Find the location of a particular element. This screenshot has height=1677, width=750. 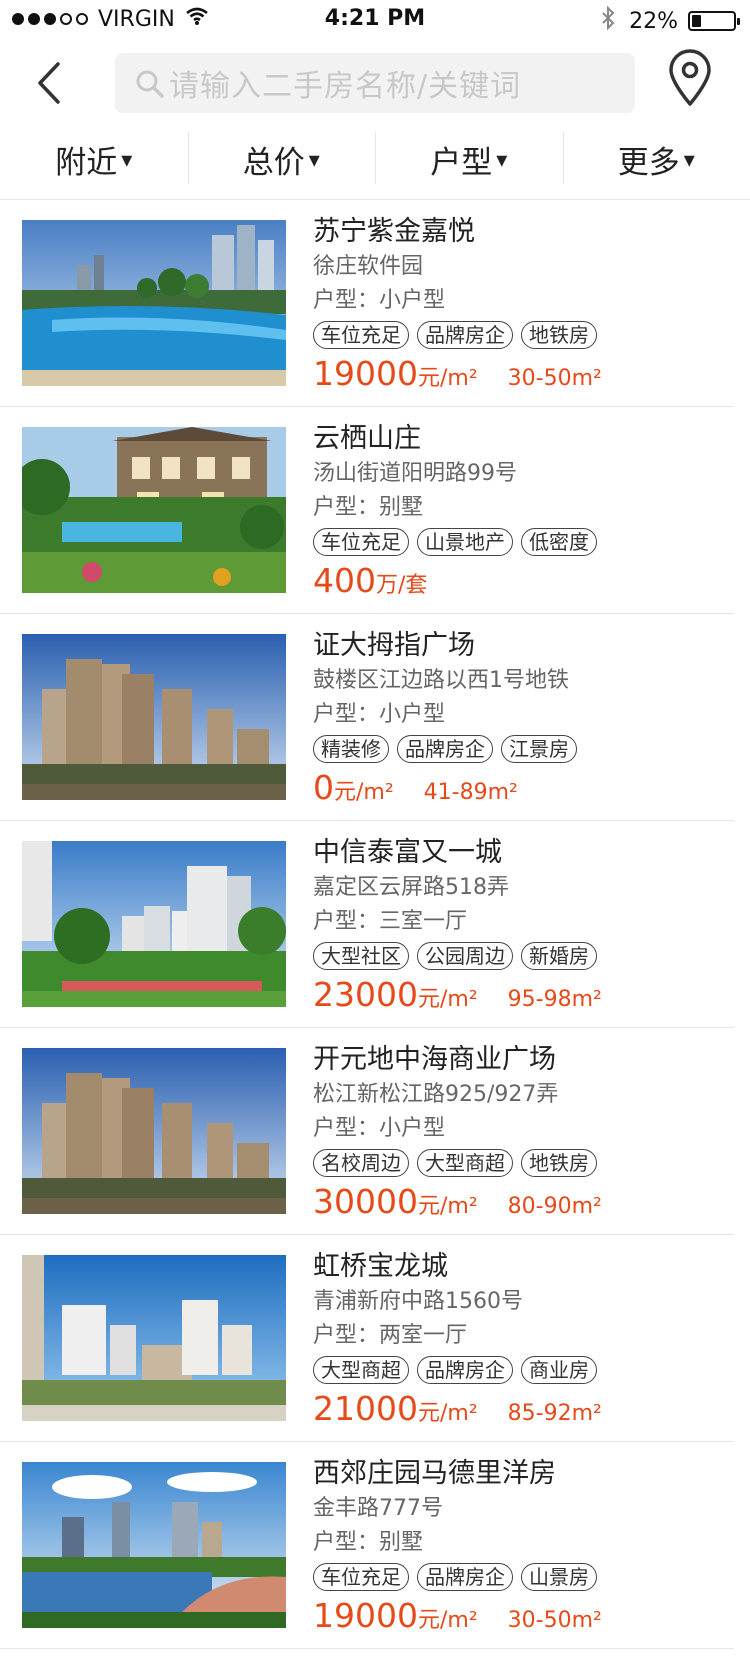

feature-tag: 精装修 is located at coordinates (351, 749).